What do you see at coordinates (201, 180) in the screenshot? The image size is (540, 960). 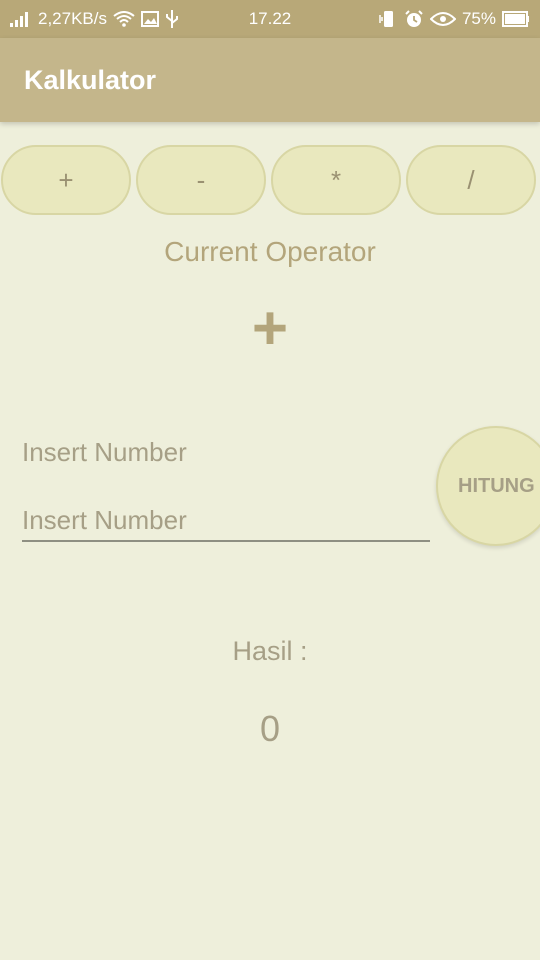 I see `minus-button: -` at bounding box center [201, 180].